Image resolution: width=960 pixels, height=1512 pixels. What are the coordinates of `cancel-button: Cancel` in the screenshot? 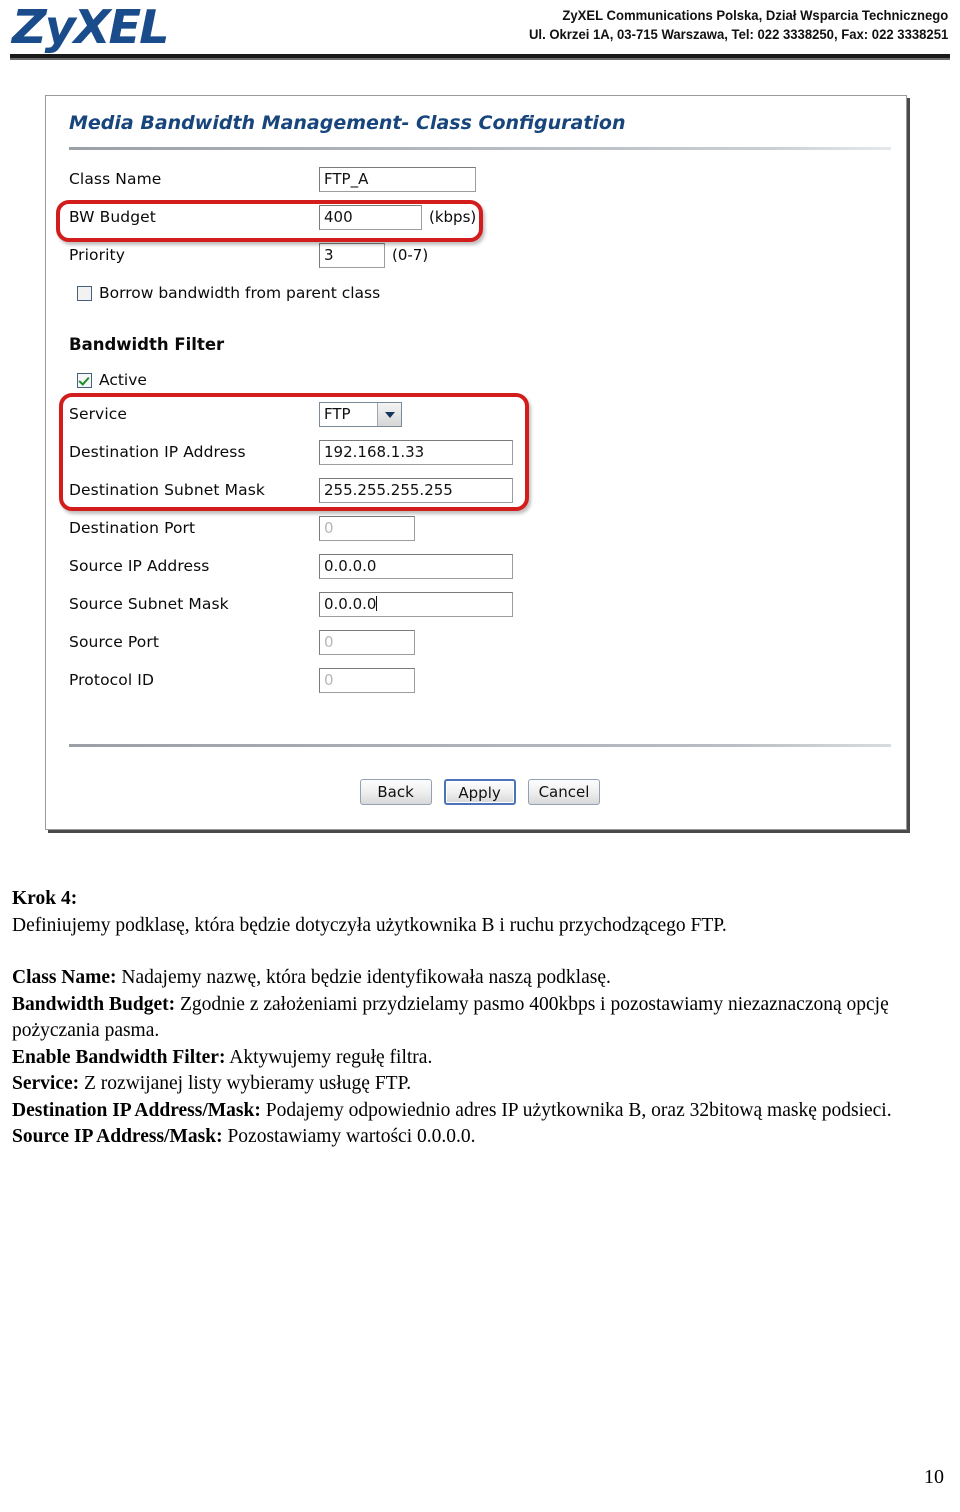 It's located at (564, 792).